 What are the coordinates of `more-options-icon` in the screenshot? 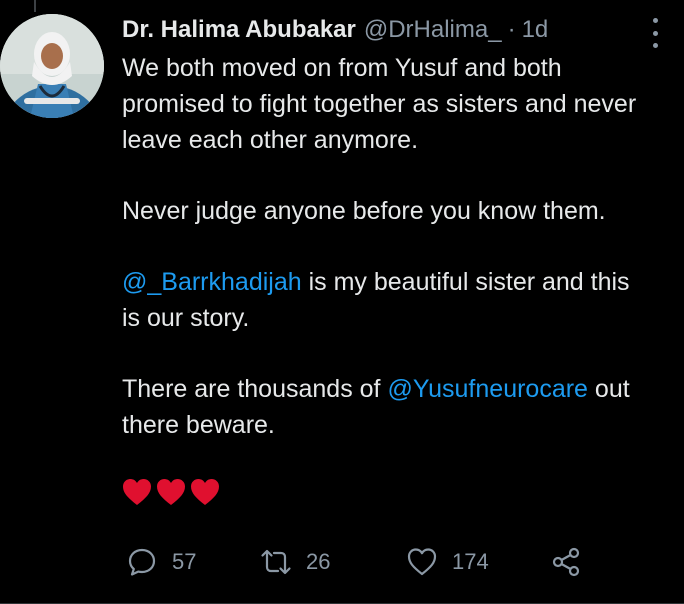 It's located at (655, 33).